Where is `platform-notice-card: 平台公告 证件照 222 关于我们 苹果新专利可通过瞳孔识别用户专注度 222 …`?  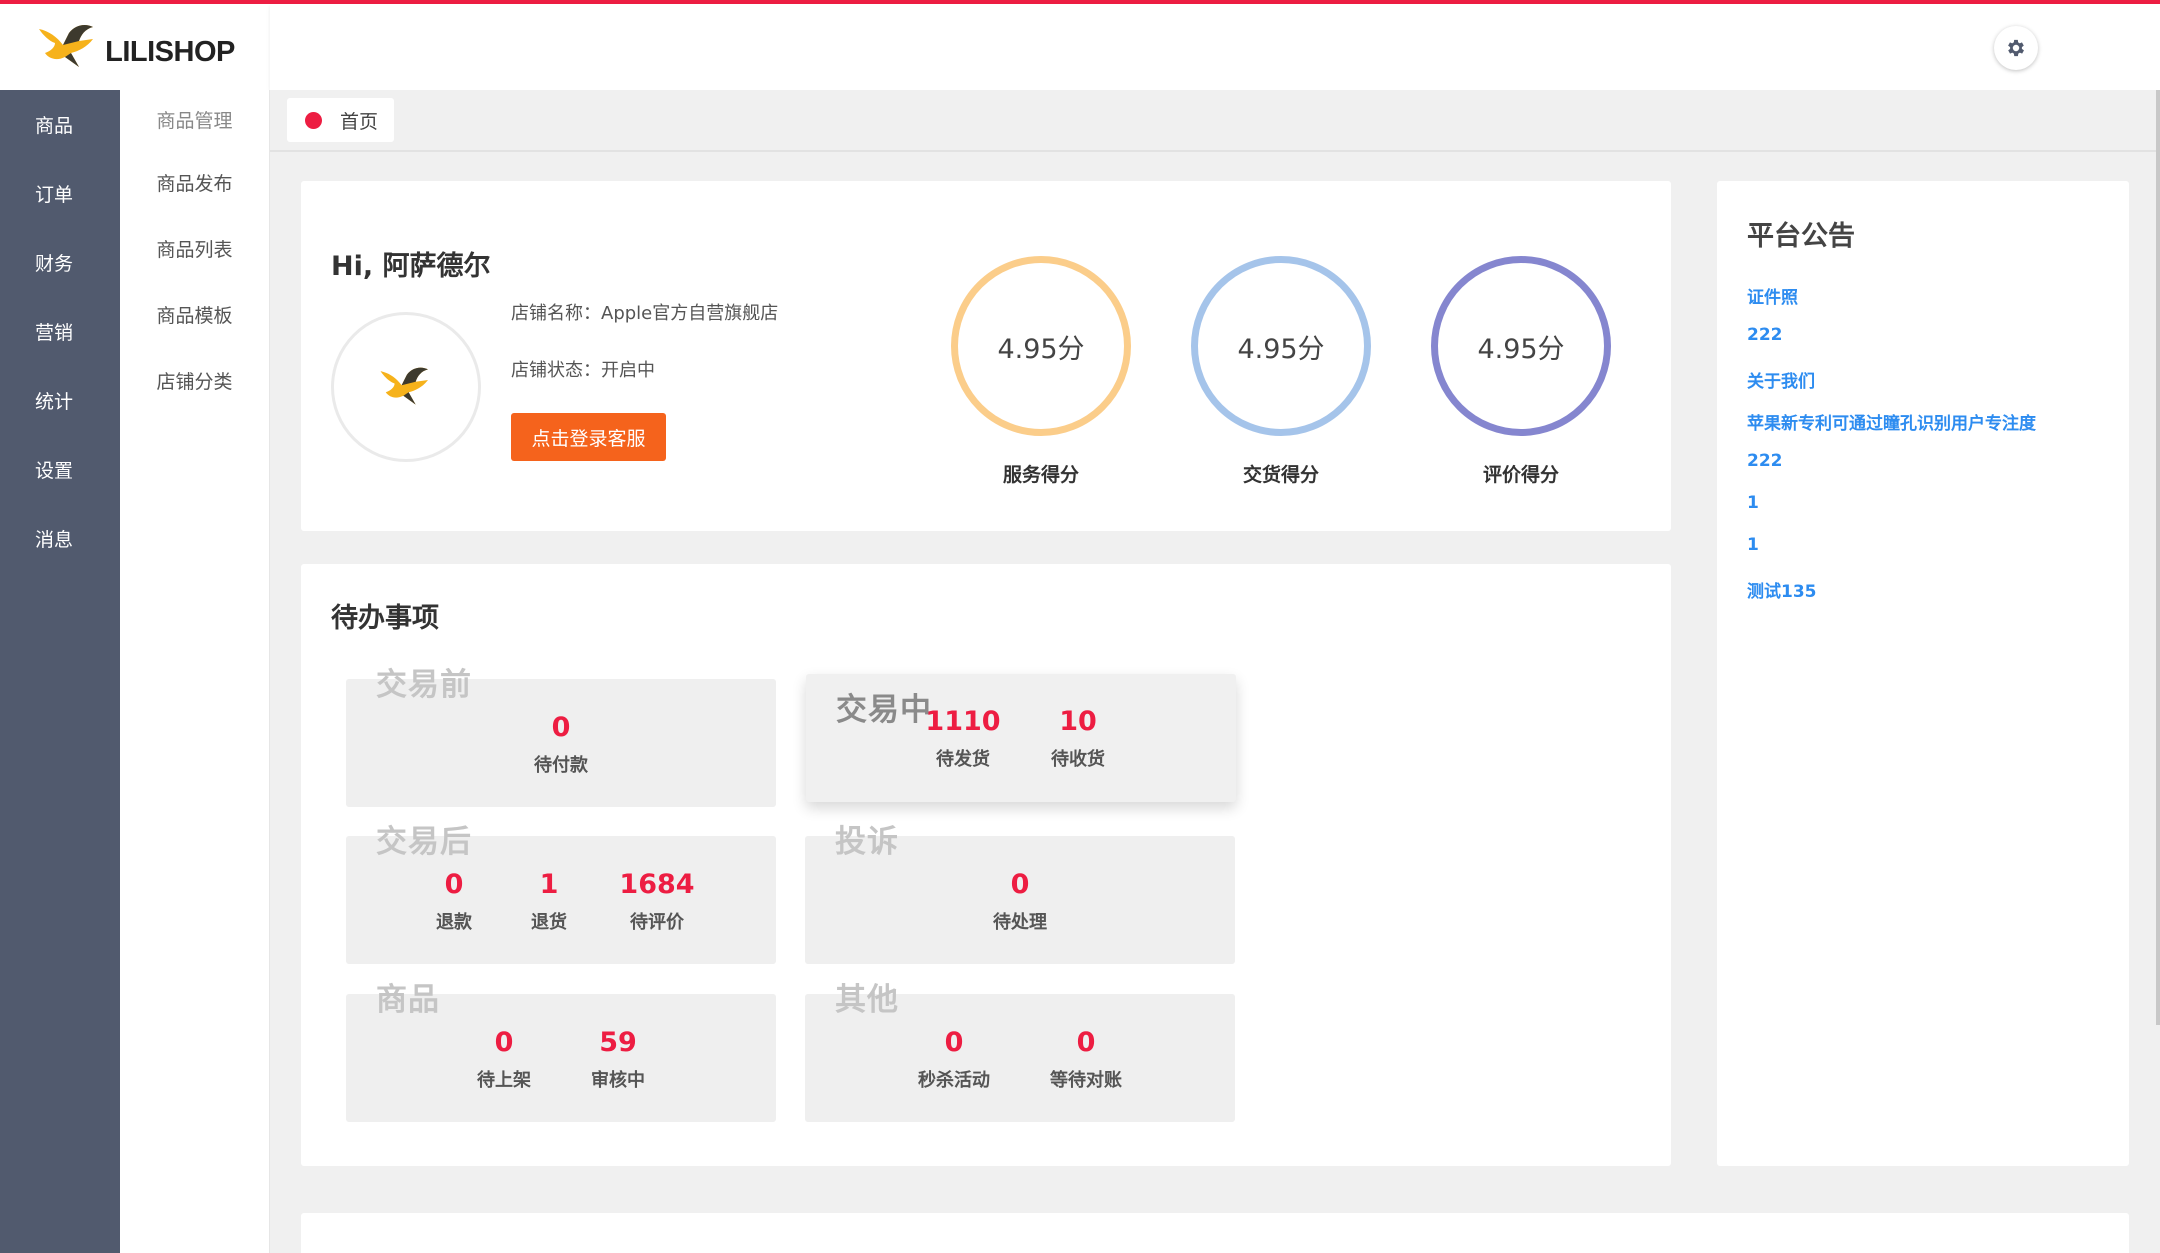 platform-notice-card: 平台公告 证件照 222 关于我们 苹果新专利可通过瞳孔识别用户专注度 222 … is located at coordinates (1923, 673).